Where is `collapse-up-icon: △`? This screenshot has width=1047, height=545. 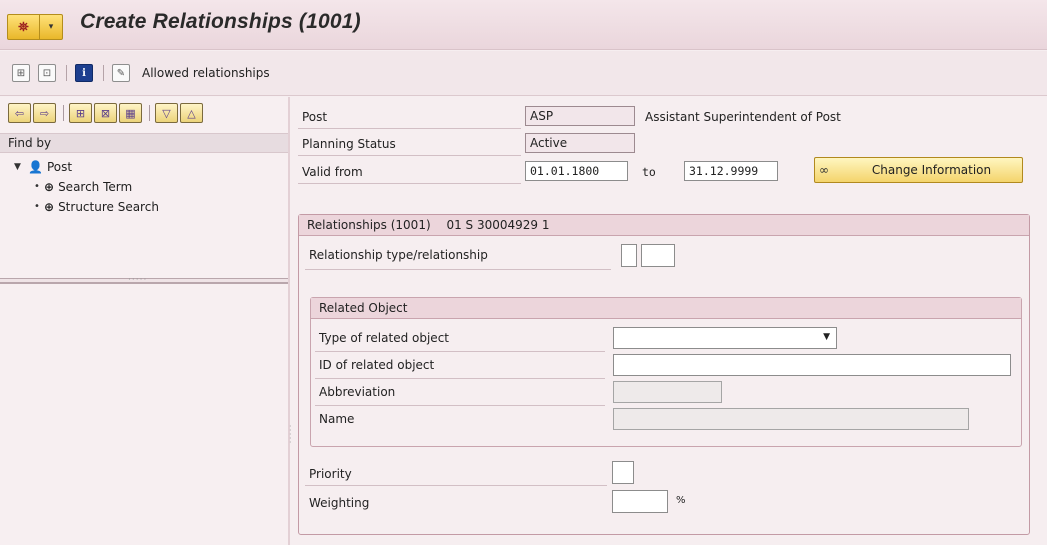
collapse-up-icon: △ is located at coordinates (191, 113).